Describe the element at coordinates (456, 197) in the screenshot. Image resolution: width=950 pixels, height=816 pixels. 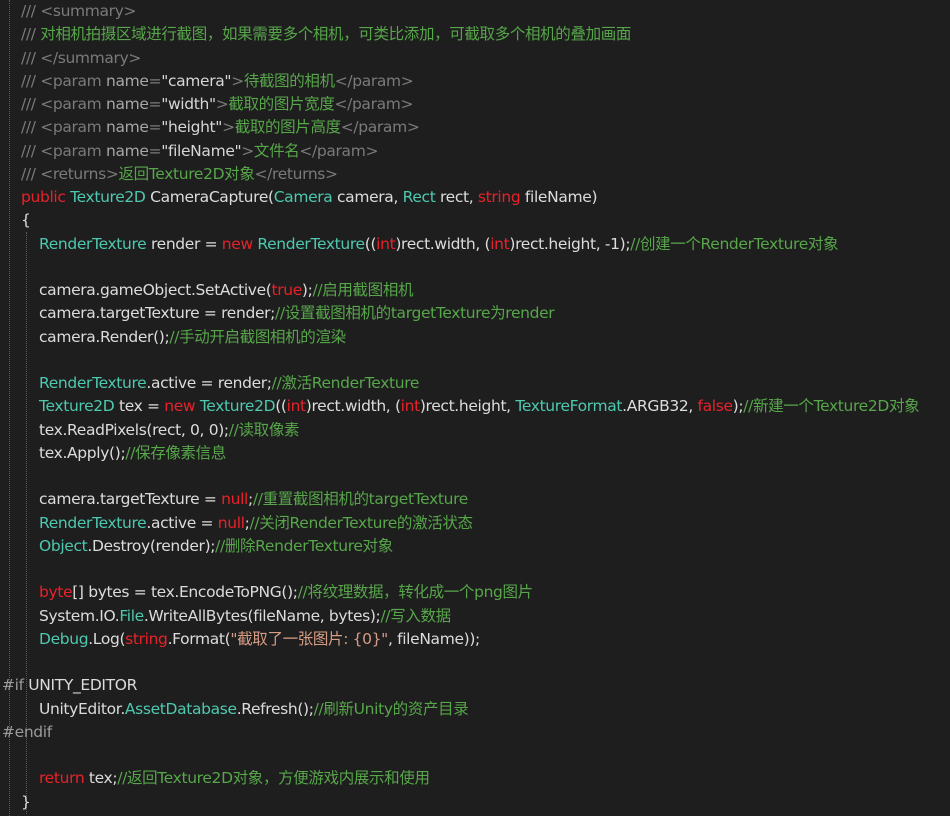
I see `code-text: rect,` at that location.